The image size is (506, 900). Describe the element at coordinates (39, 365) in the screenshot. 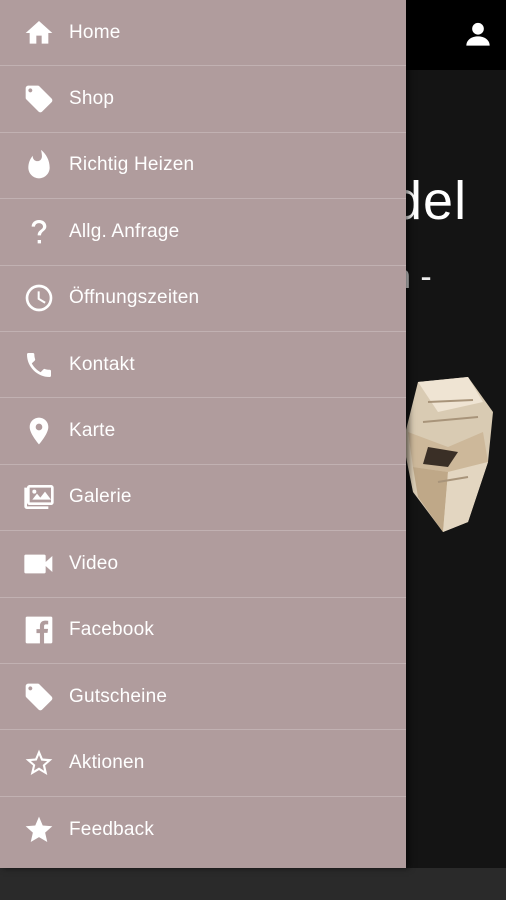

I see `phone-icon` at that location.